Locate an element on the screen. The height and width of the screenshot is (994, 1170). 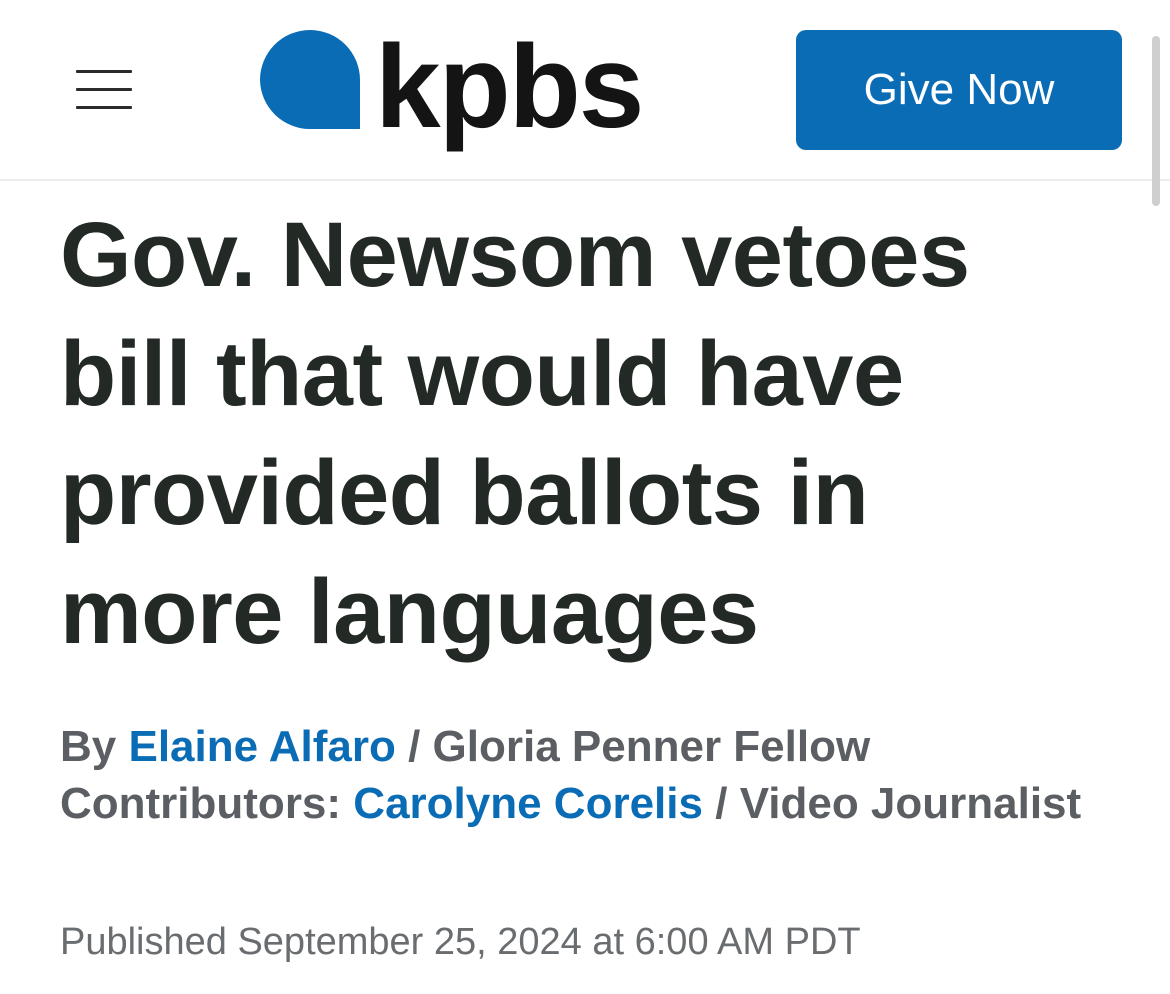
headline-line: Gov. Newsom vetoes is located at coordinates (515, 255).